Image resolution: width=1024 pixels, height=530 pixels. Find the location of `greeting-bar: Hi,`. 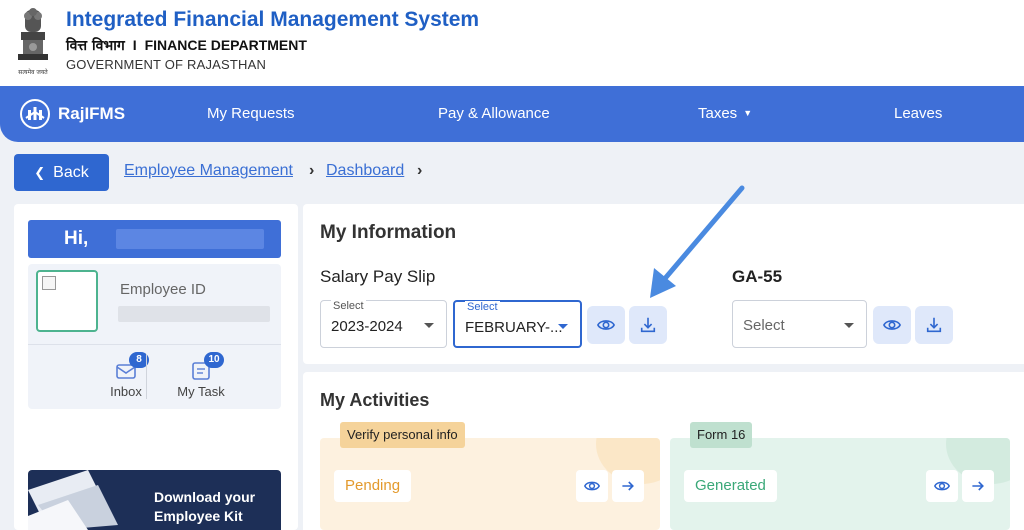

greeting-bar: Hi, is located at coordinates (154, 239).